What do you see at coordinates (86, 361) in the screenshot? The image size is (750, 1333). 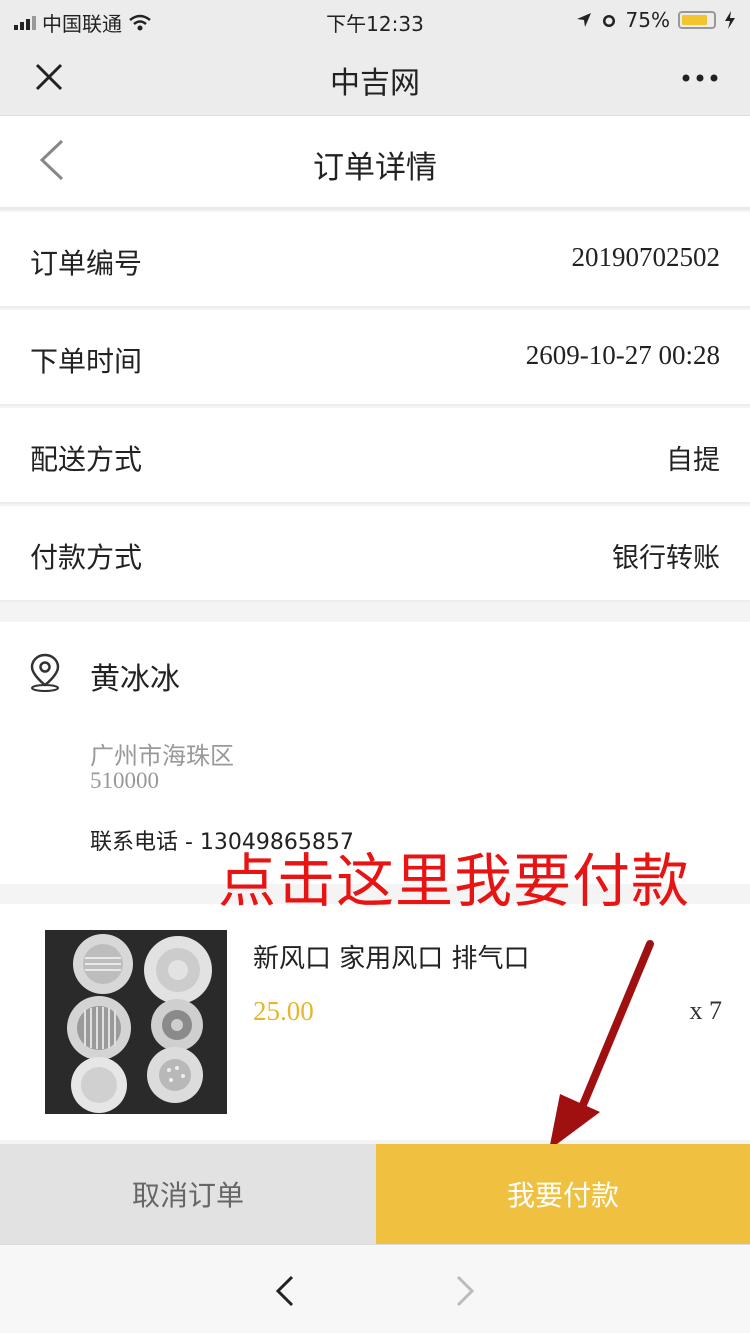 I see `row-label: 下单时间` at bounding box center [86, 361].